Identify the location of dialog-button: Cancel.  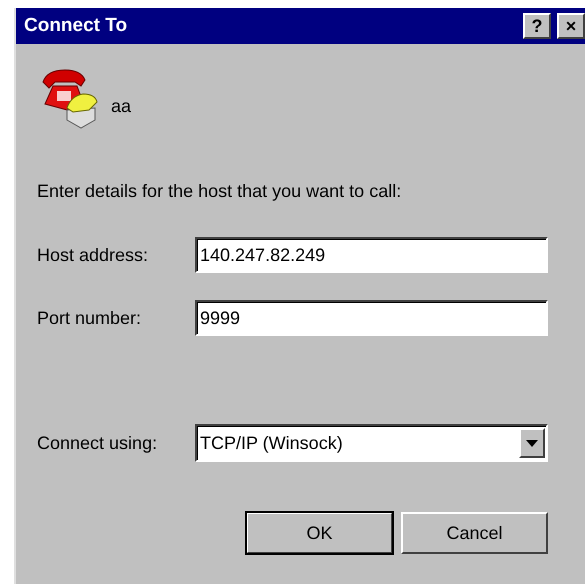
(474, 533).